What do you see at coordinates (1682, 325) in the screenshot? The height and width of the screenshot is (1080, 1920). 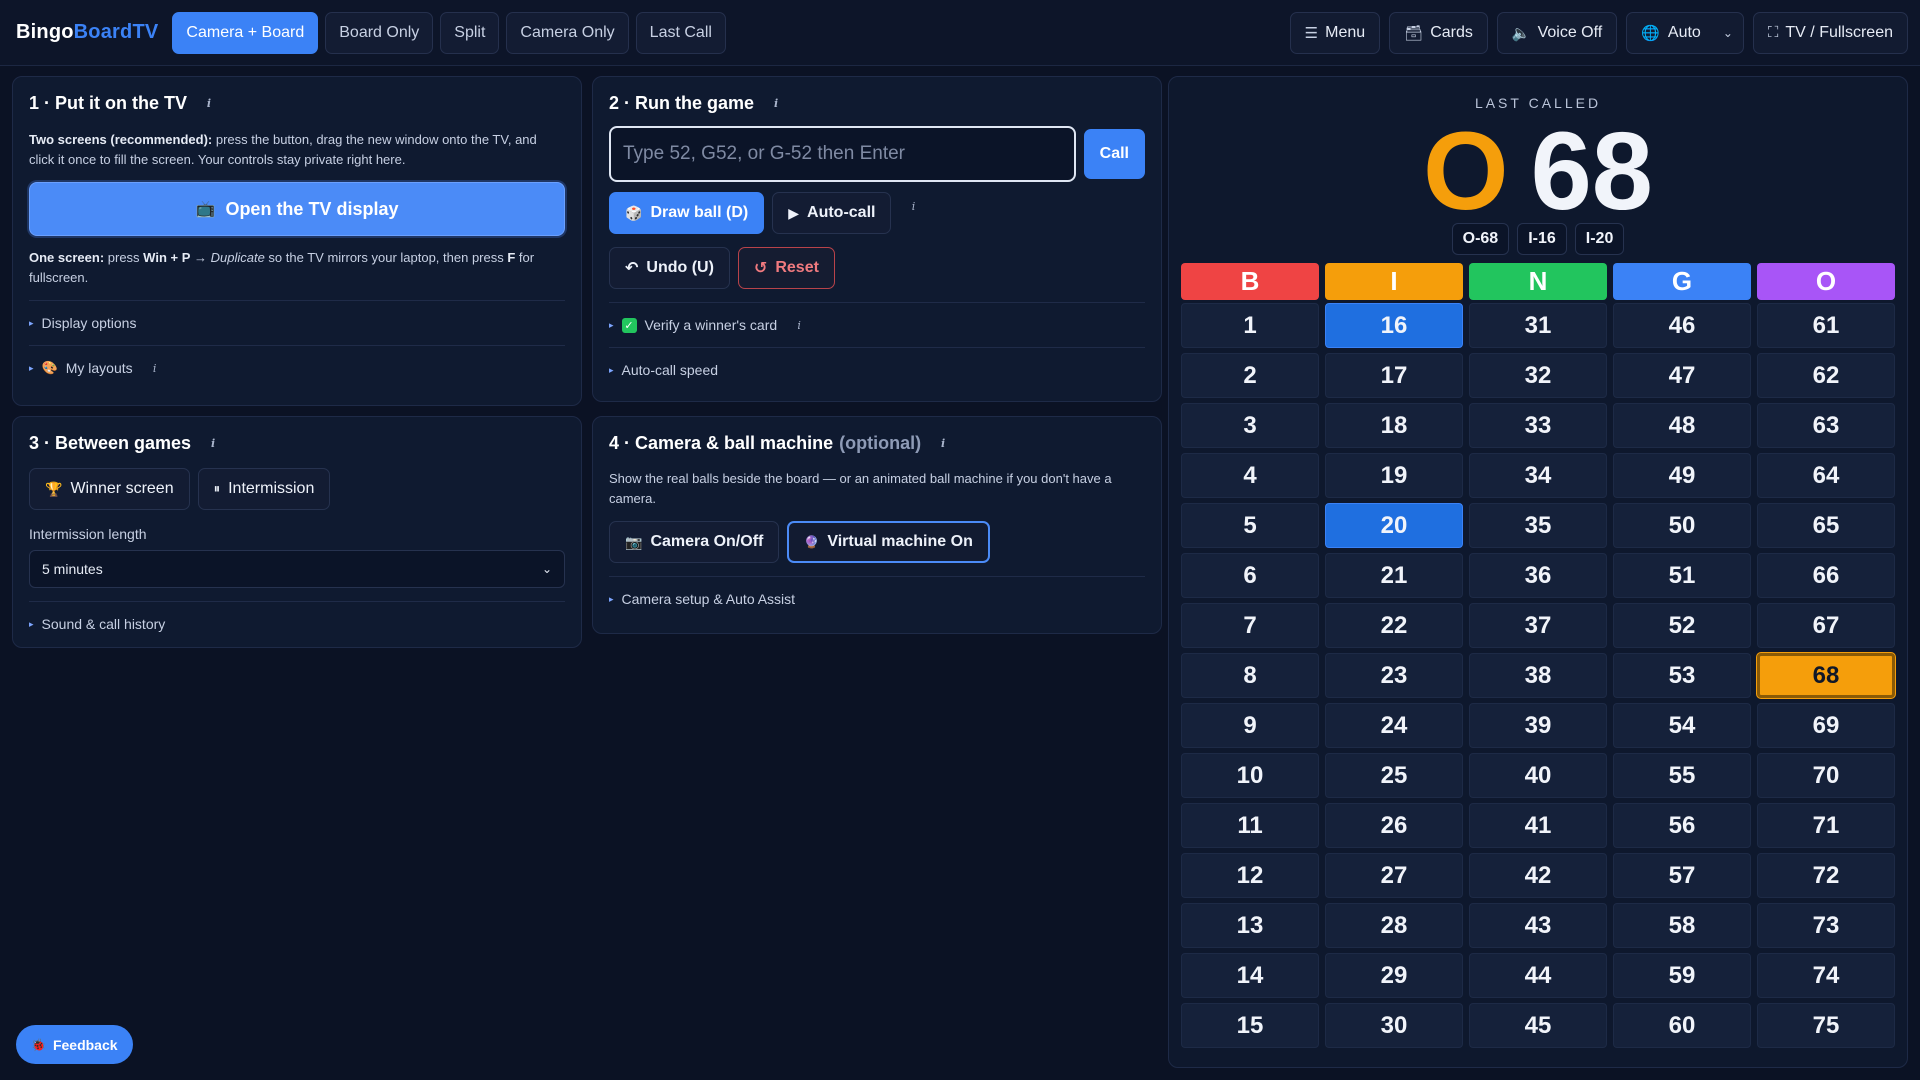 I see `board-cell-46: 46` at bounding box center [1682, 325].